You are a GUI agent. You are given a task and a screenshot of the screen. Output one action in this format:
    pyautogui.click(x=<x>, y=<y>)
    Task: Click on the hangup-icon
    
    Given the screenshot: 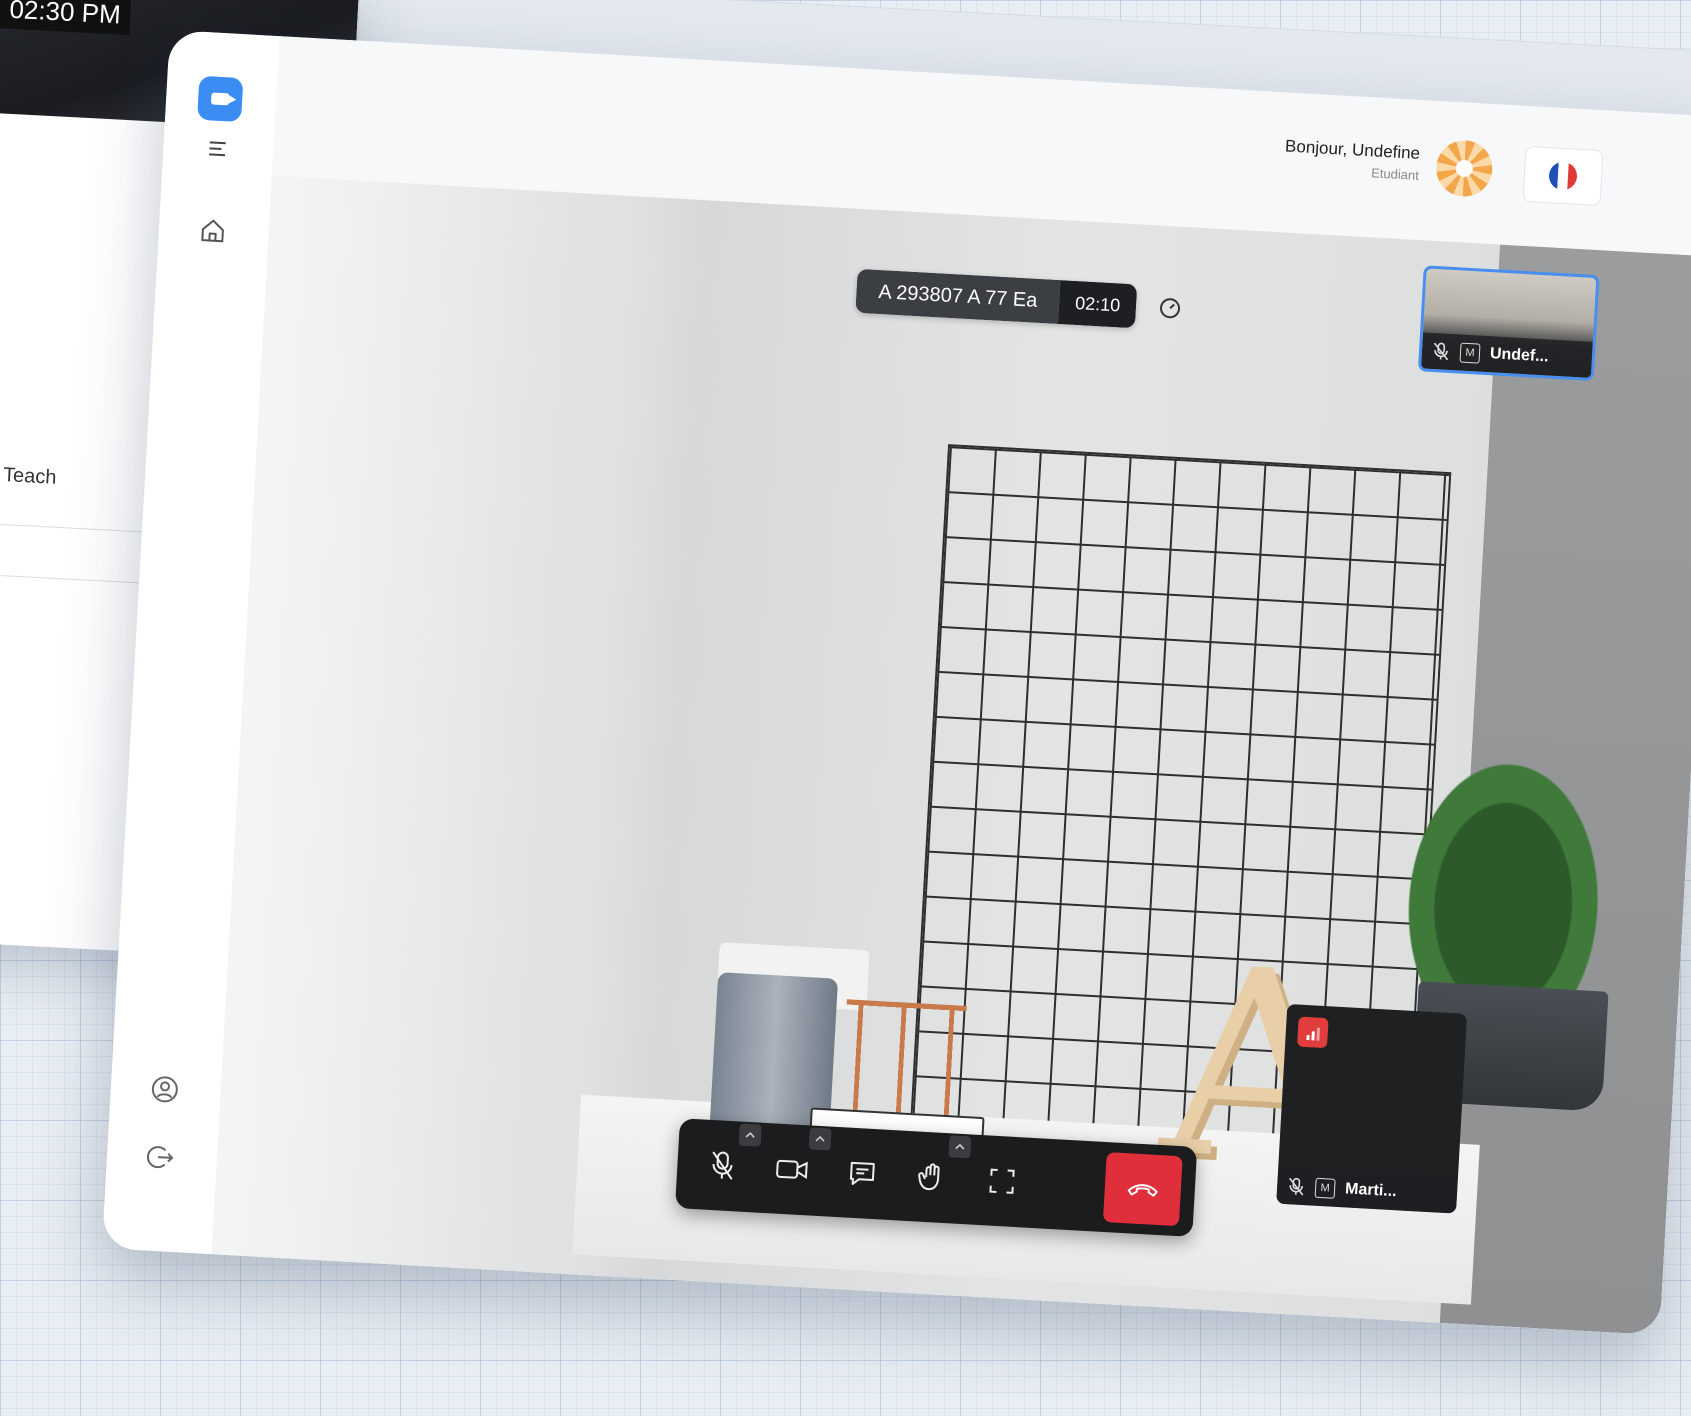 What is the action you would take?
    pyautogui.click(x=1142, y=1190)
    